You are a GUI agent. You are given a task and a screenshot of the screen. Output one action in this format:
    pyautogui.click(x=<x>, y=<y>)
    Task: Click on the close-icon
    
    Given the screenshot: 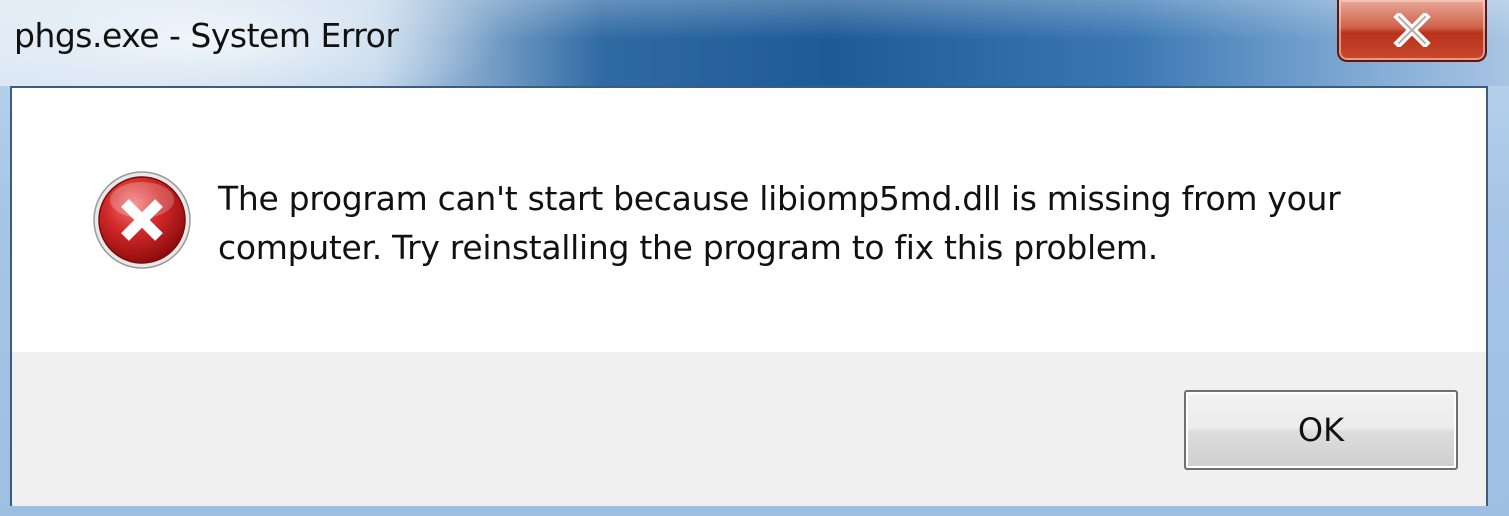 What is the action you would take?
    pyautogui.click(x=1412, y=30)
    